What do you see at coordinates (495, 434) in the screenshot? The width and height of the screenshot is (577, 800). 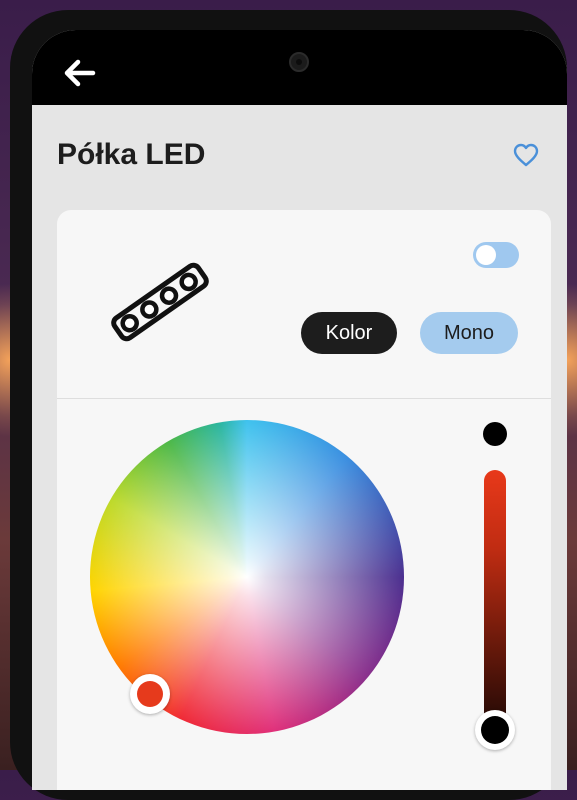 I see `brightness-max-marker` at bounding box center [495, 434].